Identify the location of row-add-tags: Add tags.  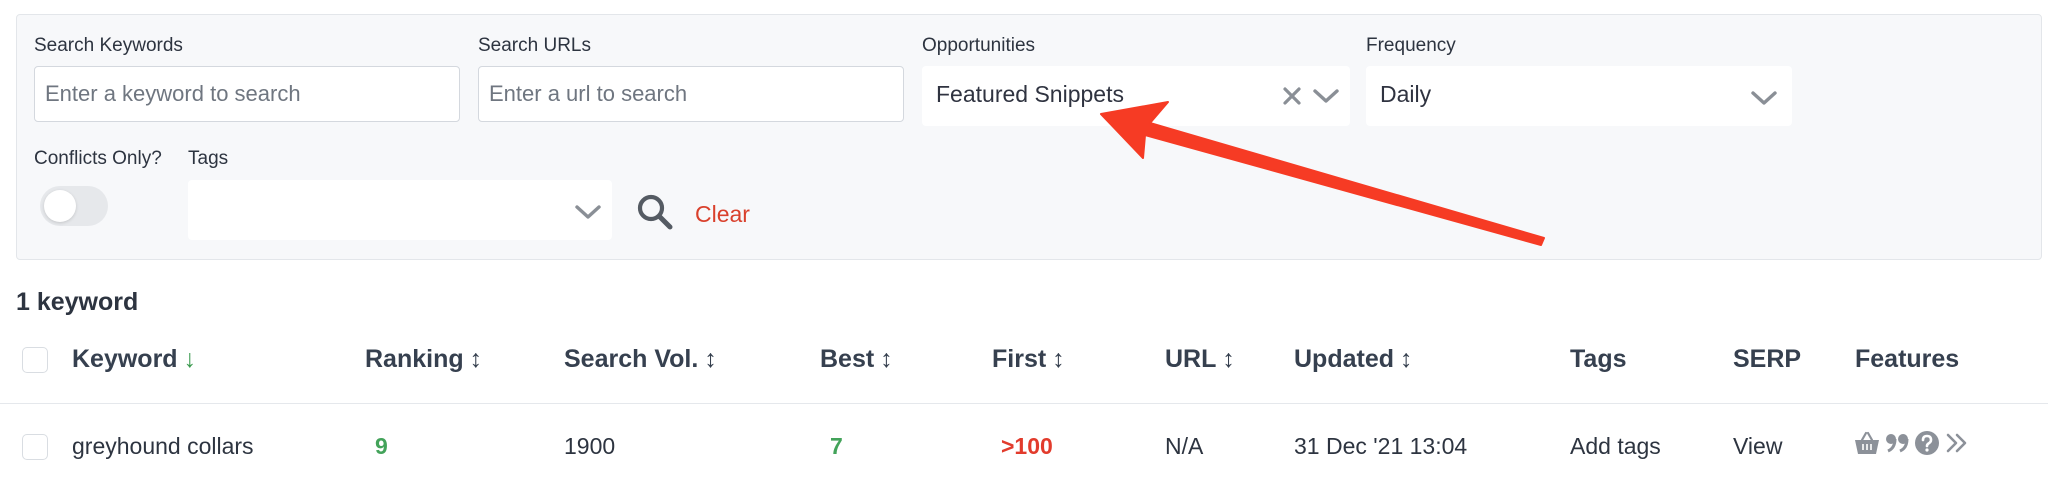
(1615, 446).